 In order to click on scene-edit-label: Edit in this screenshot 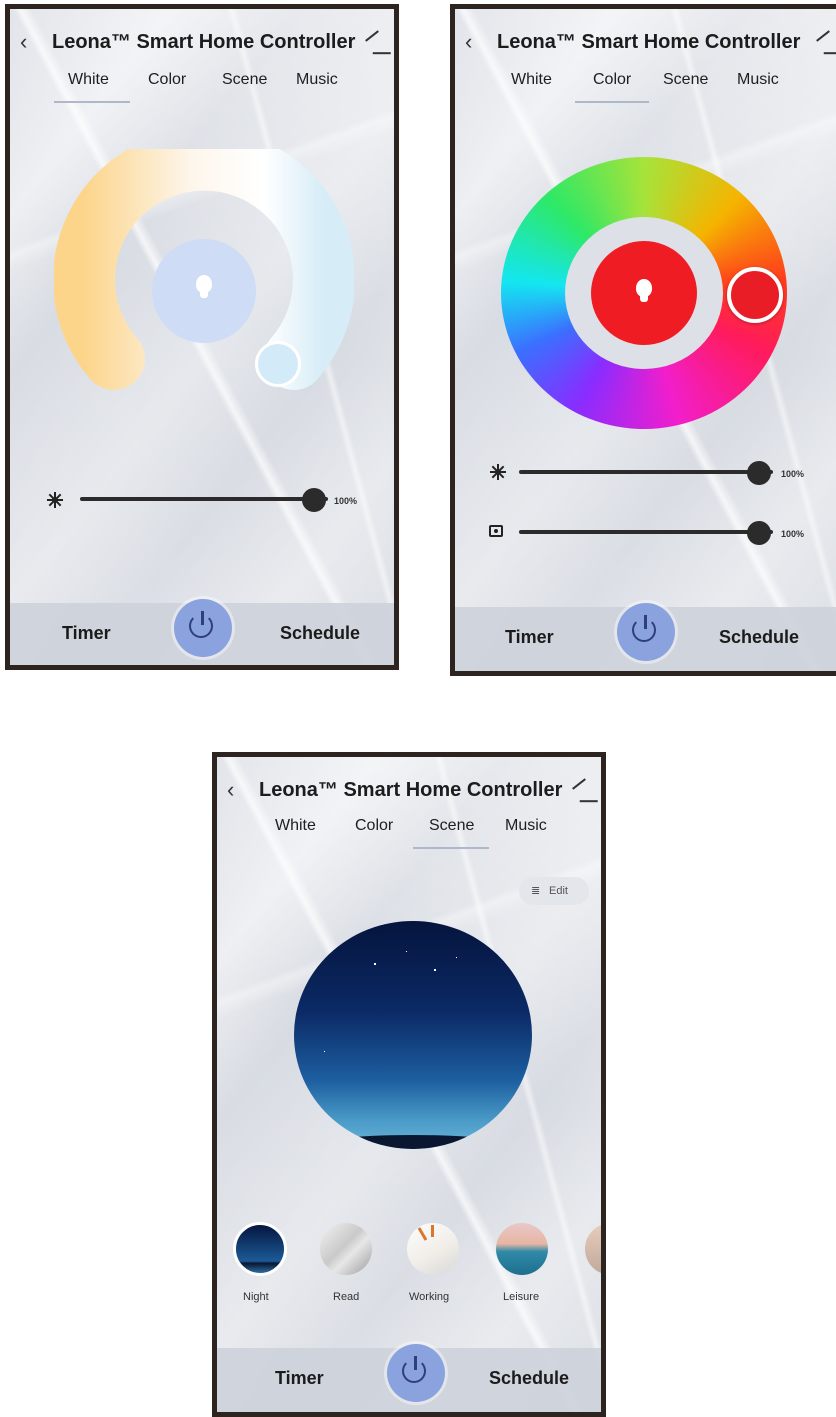, I will do `click(558, 891)`.